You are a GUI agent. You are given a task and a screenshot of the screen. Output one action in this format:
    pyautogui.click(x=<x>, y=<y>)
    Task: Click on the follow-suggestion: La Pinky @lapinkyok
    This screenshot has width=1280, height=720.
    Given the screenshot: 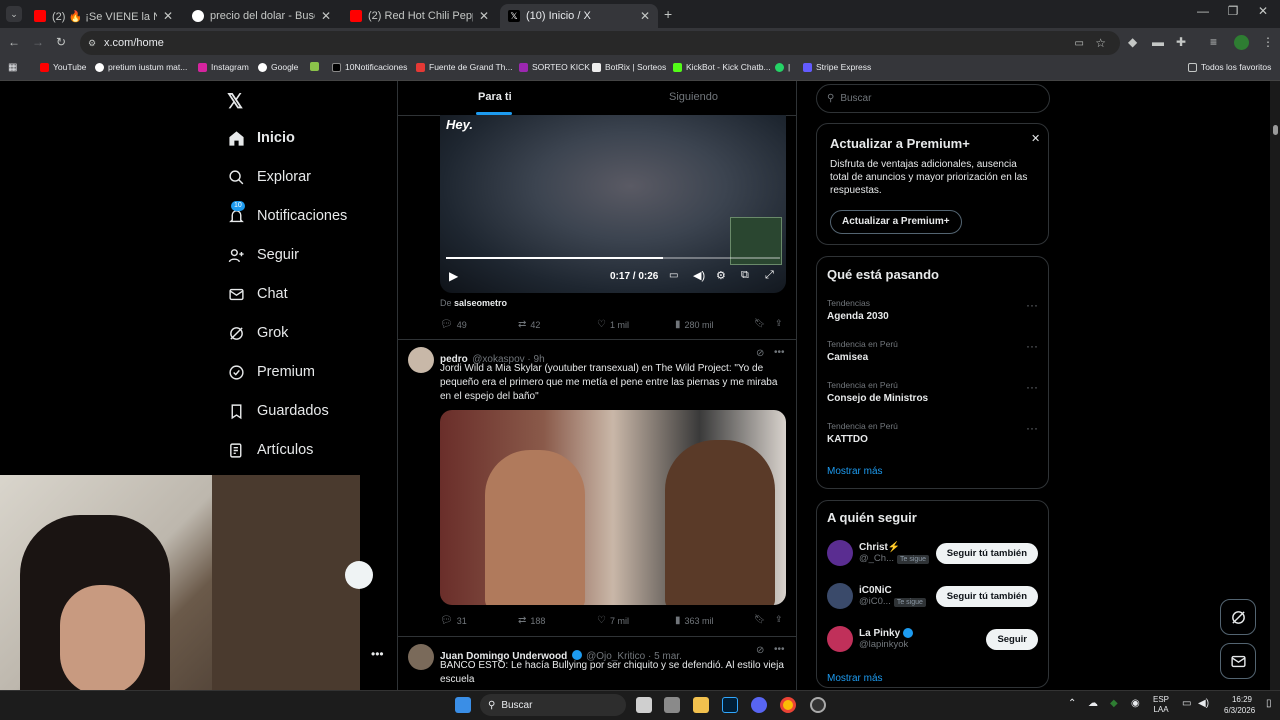 What is the action you would take?
    pyautogui.click(x=870, y=639)
    